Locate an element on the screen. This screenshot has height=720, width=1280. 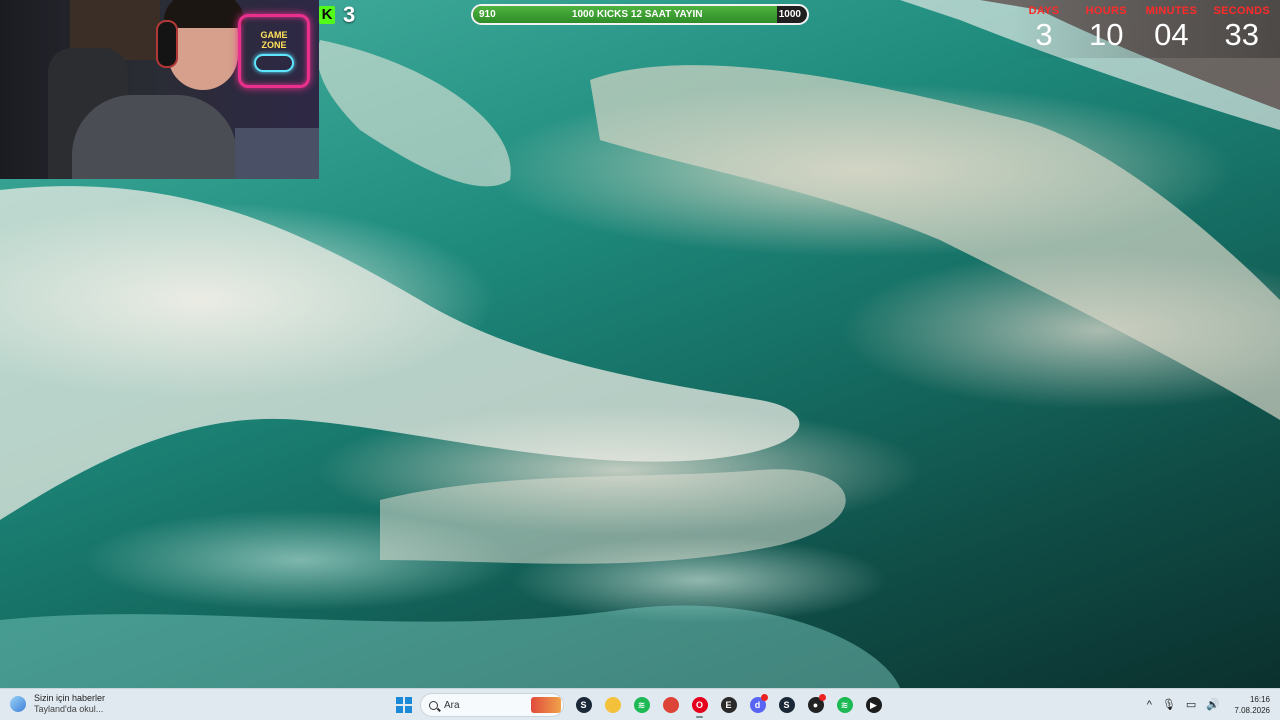
steam-icon-2-glyph: S is located at coordinates (786, 705).